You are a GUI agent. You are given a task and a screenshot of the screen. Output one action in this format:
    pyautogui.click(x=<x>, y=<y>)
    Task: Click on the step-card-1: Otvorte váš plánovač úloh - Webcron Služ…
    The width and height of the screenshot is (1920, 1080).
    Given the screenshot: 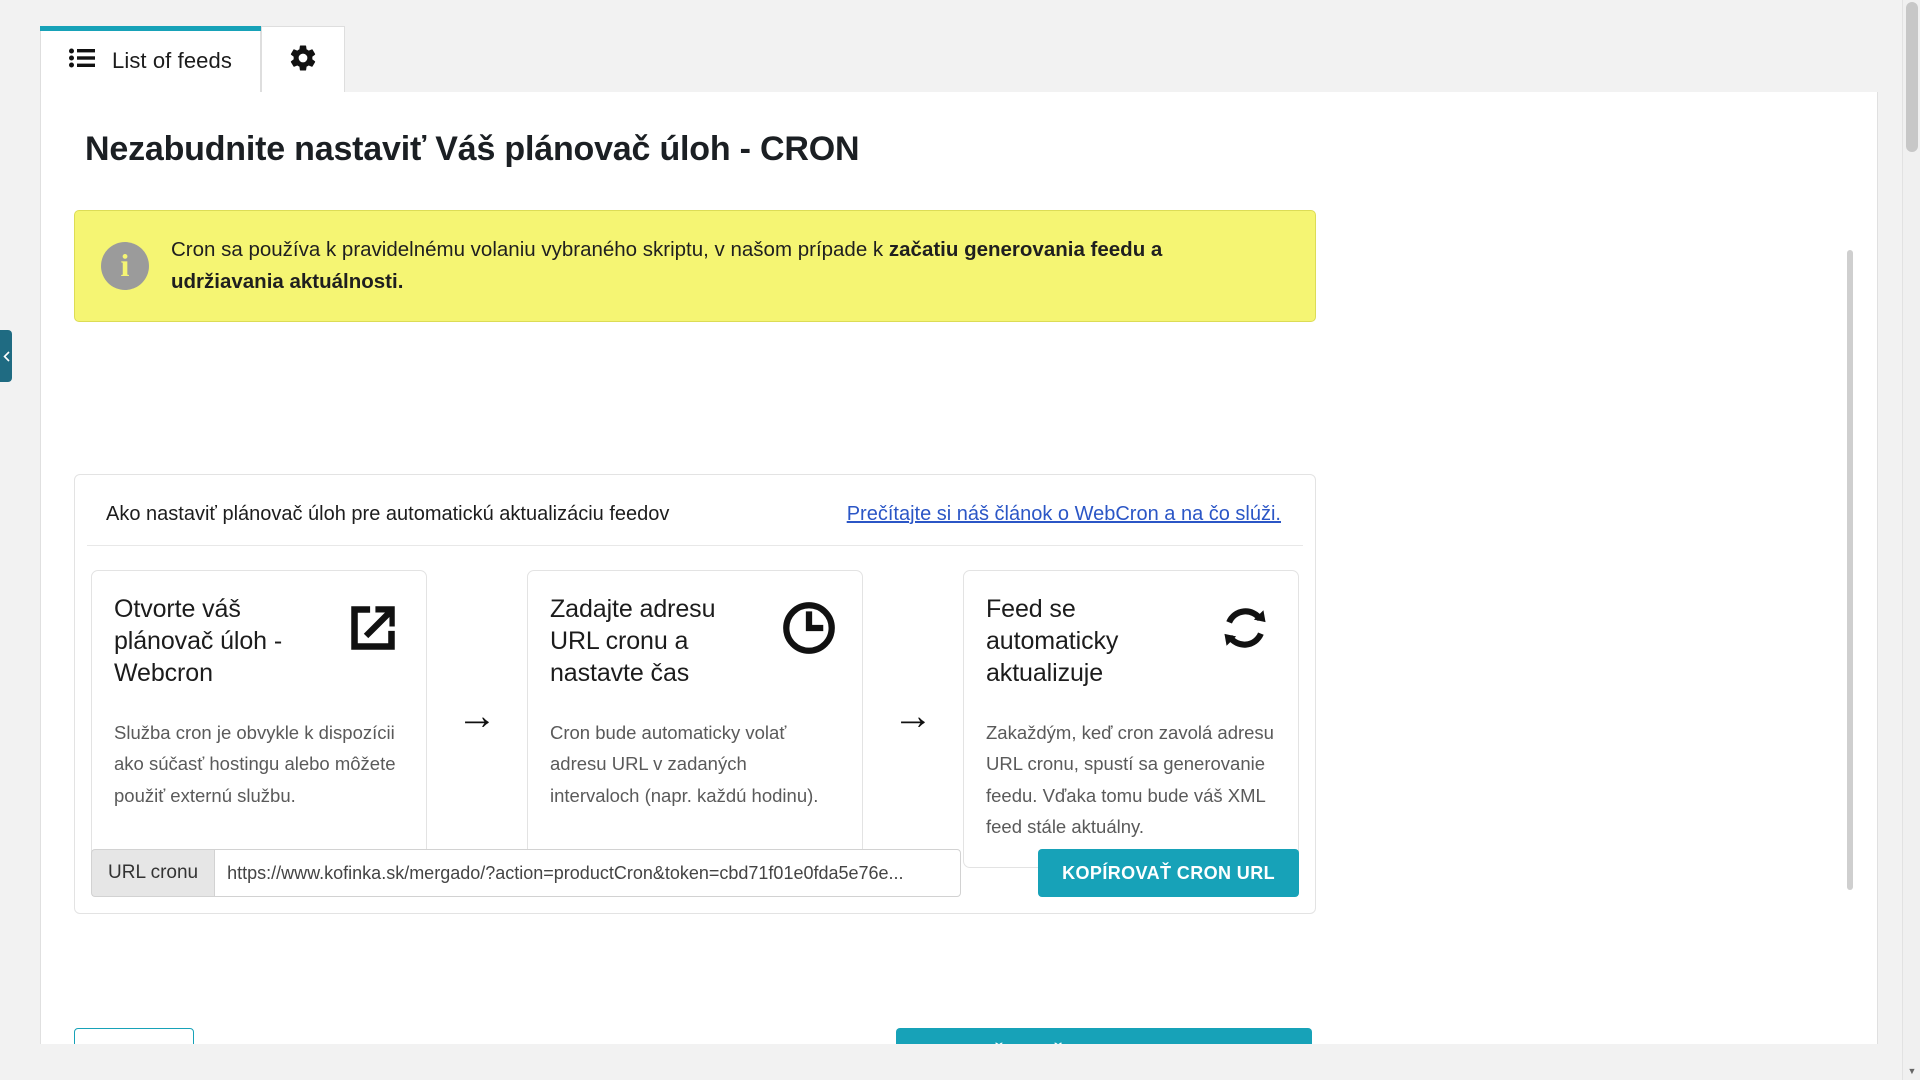 What is the action you would take?
    pyautogui.click(x=259, y=719)
    